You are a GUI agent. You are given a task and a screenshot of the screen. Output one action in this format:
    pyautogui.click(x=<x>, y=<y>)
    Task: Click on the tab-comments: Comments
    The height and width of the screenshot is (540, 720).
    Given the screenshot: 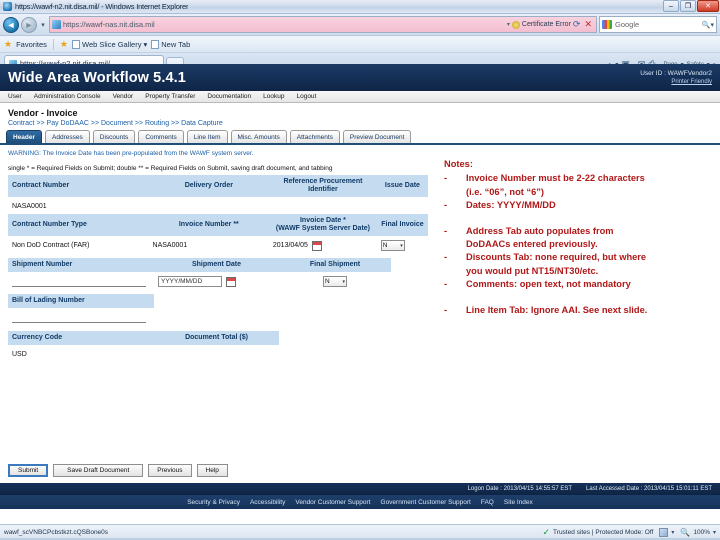 What is the action you would take?
    pyautogui.click(x=161, y=136)
    